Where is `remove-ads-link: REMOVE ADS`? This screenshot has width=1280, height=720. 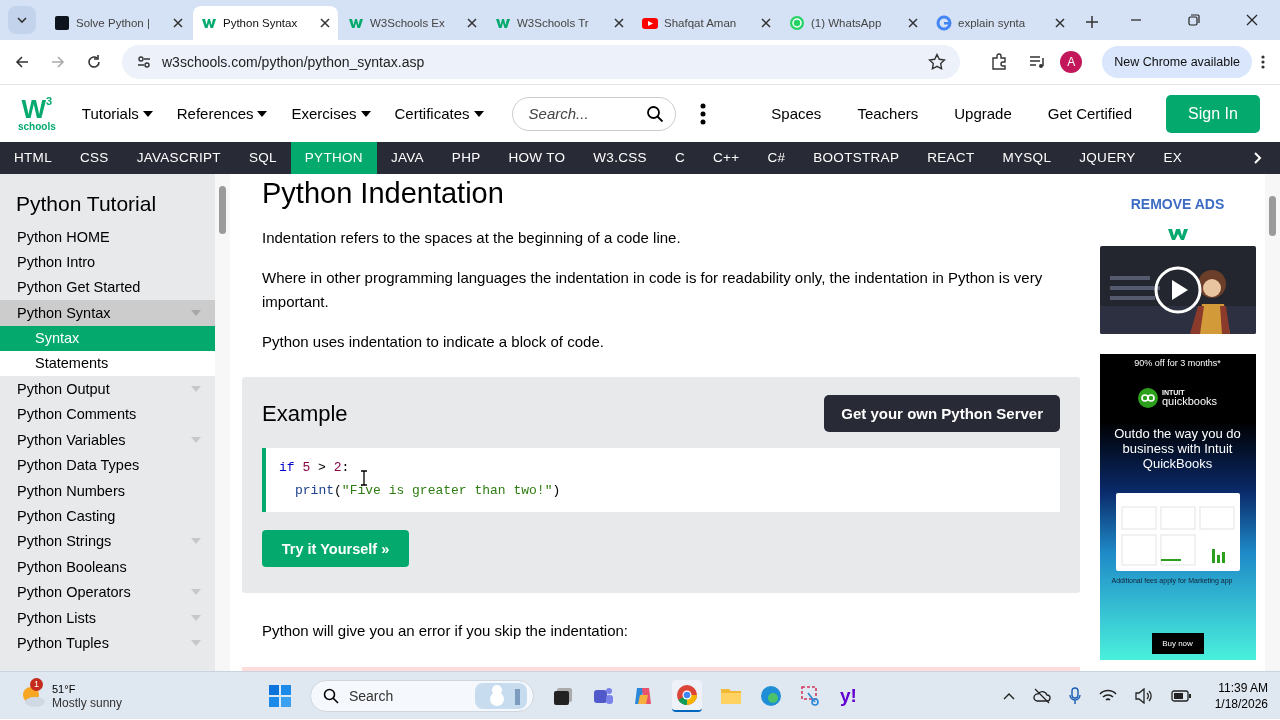
remove-ads-link: REMOVE ADS is located at coordinates (1177, 204).